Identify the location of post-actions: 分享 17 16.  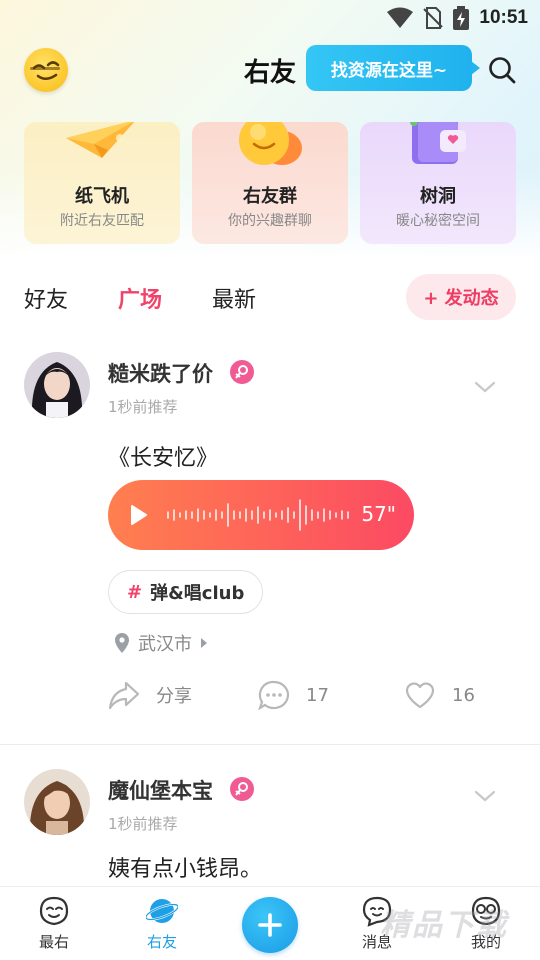
(270, 698).